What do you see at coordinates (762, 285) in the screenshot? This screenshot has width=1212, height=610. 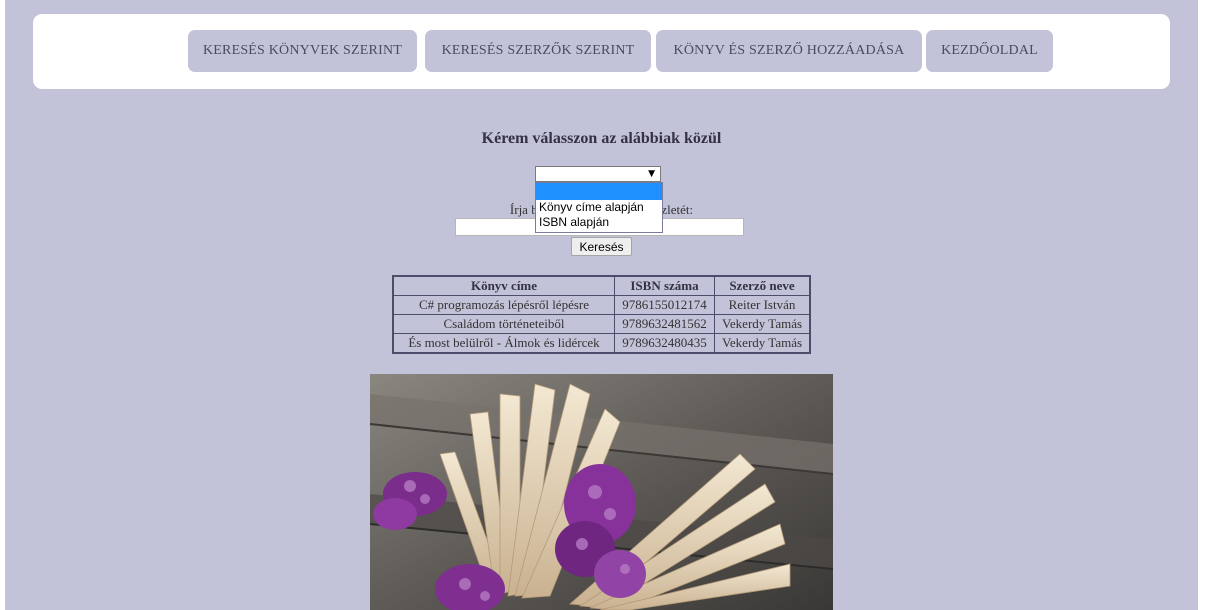 I see `header-author: Szerző neve` at bounding box center [762, 285].